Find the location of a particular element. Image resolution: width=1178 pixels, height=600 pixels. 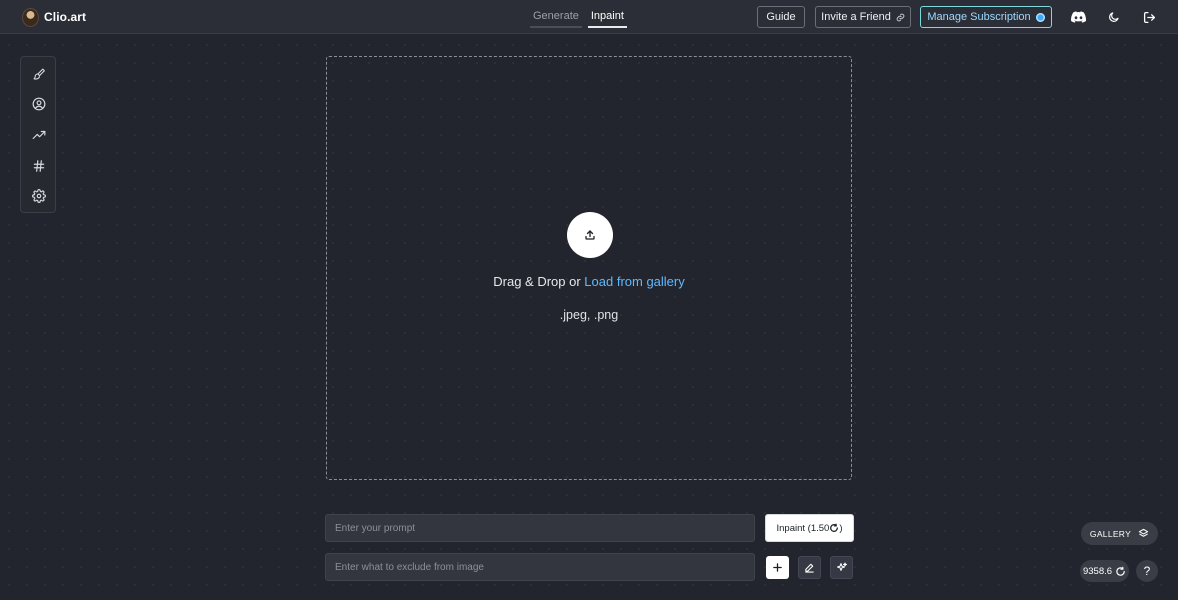

app-logo: Clio.art is located at coordinates (54, 17).